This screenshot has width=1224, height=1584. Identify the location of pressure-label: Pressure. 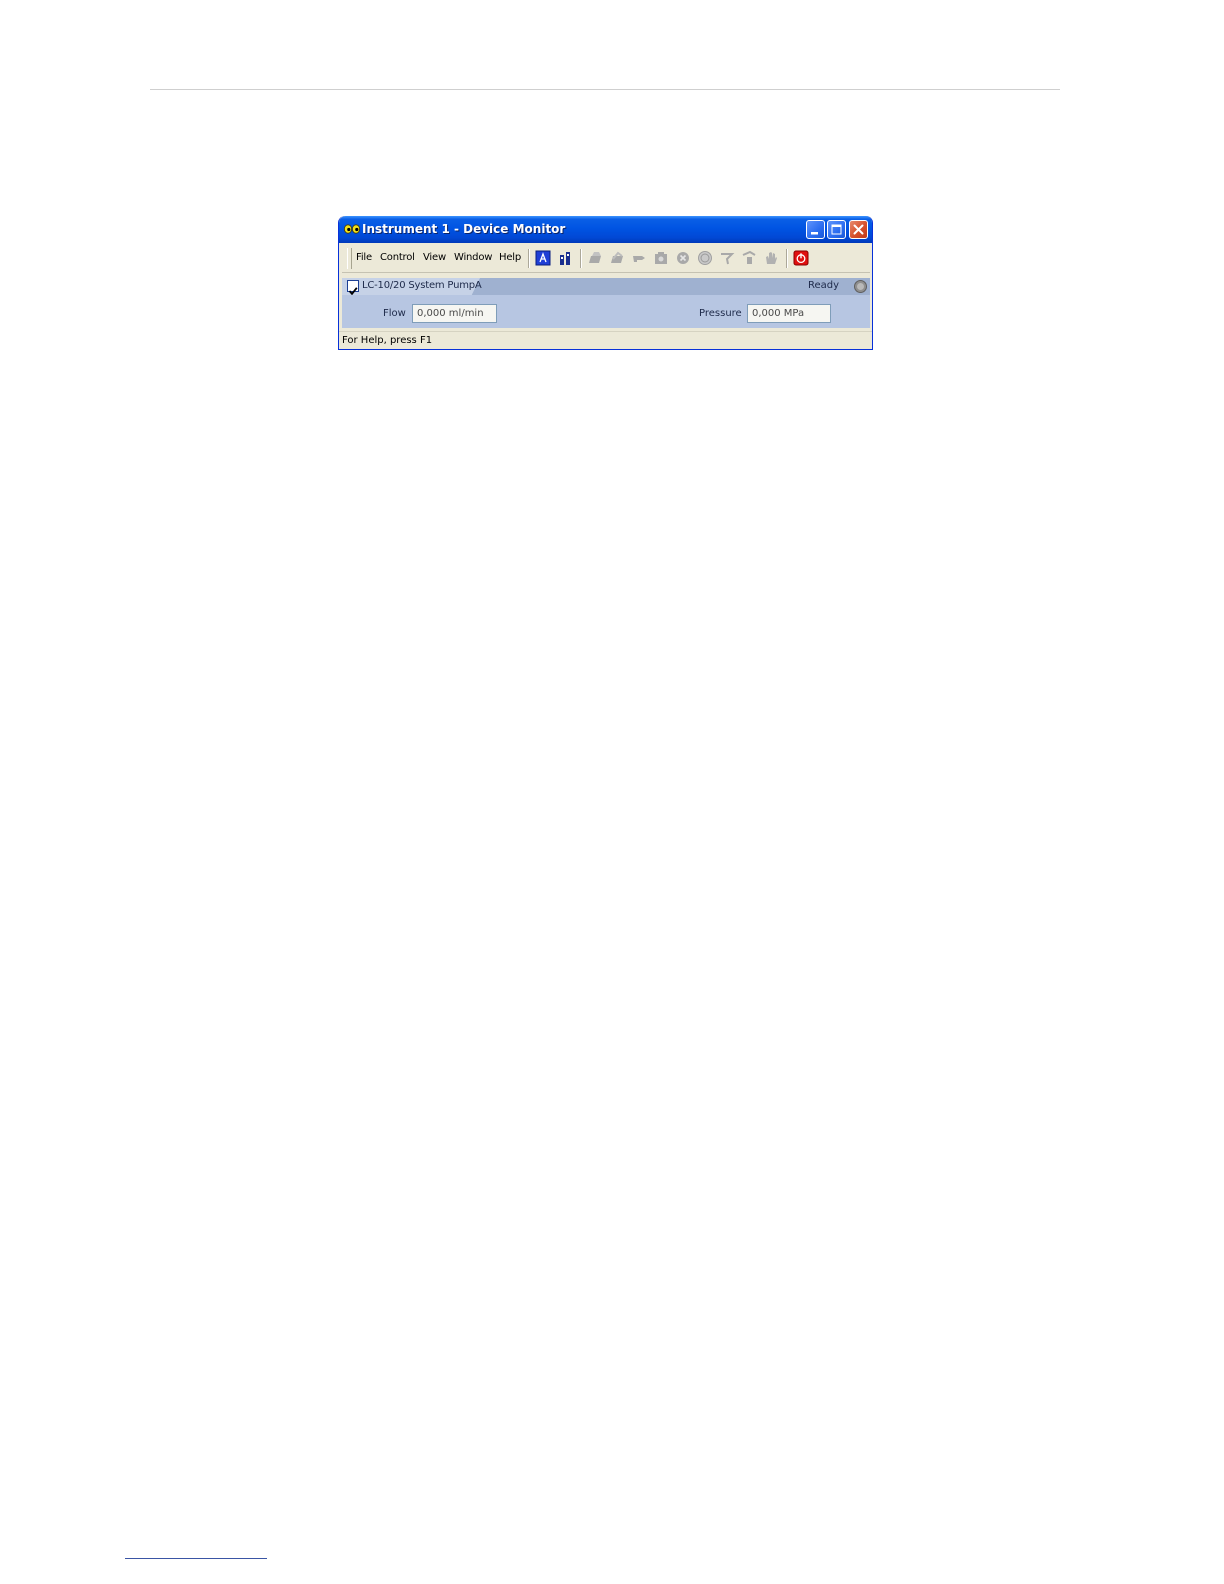
(720, 313).